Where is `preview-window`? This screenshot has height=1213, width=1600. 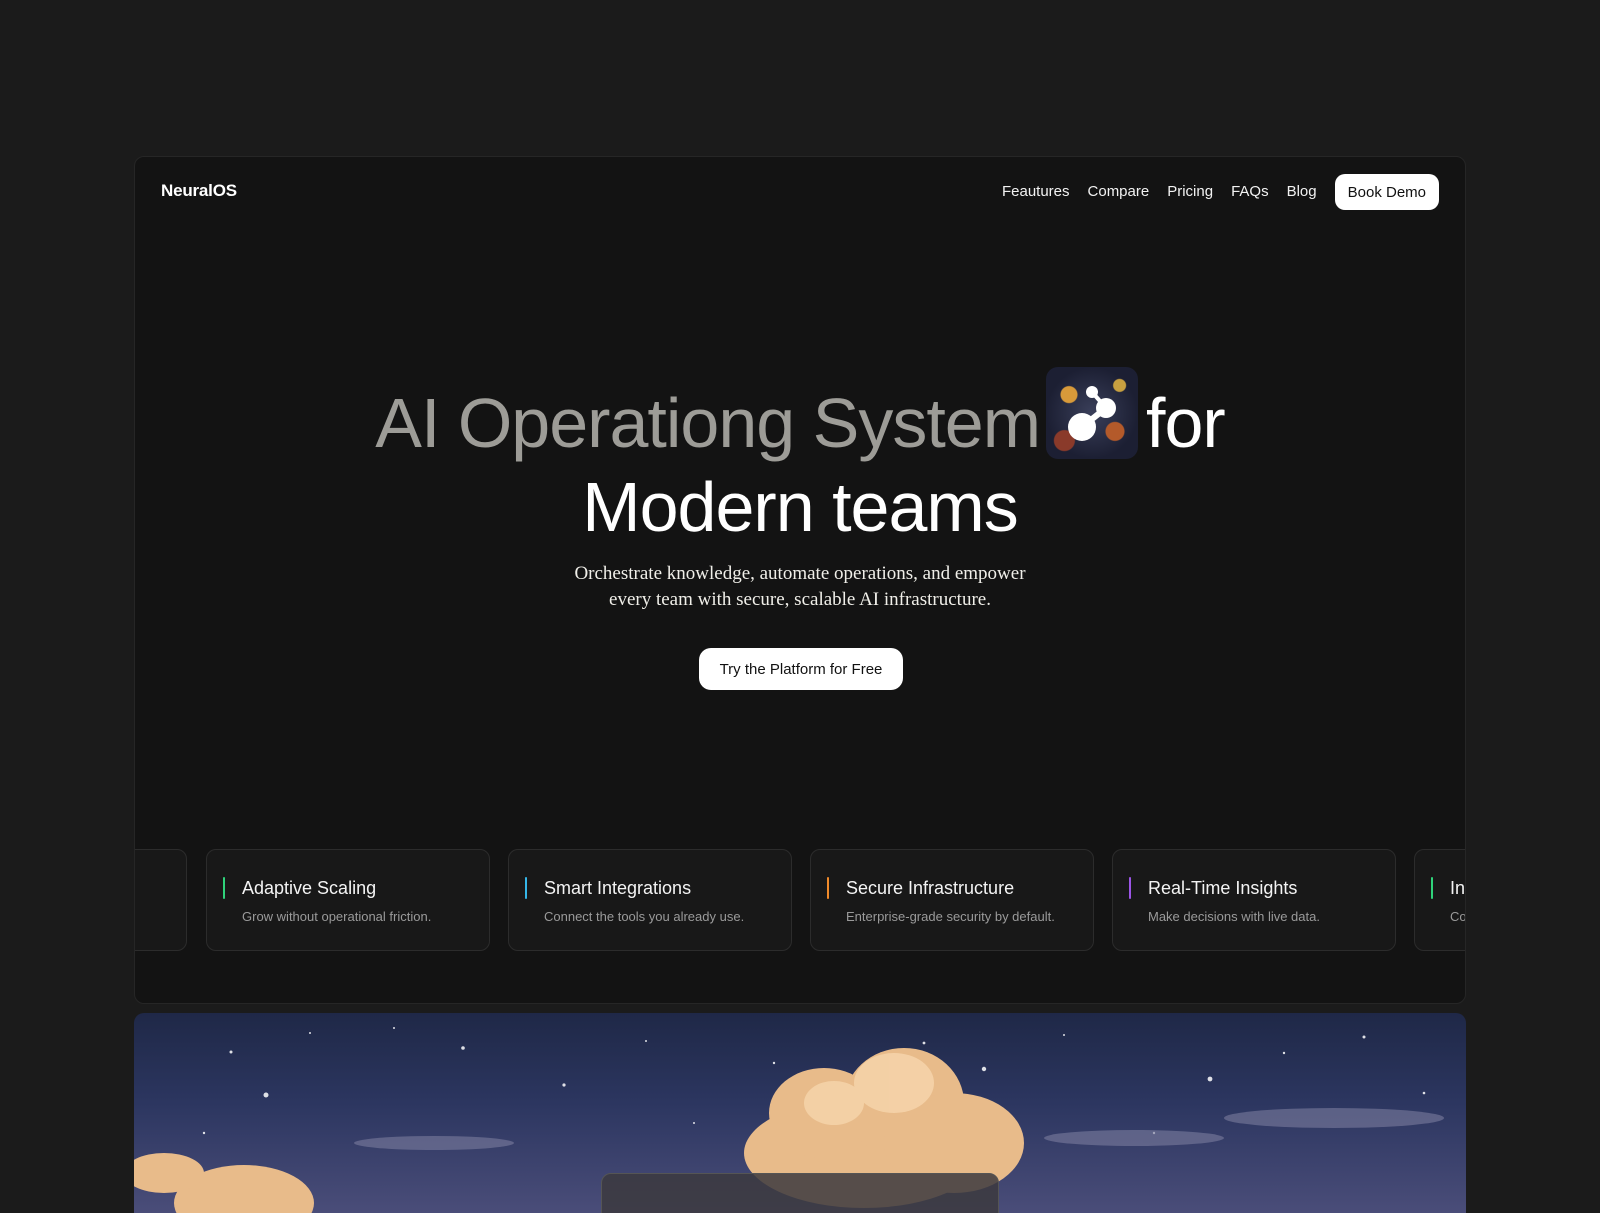 preview-window is located at coordinates (800, 1193).